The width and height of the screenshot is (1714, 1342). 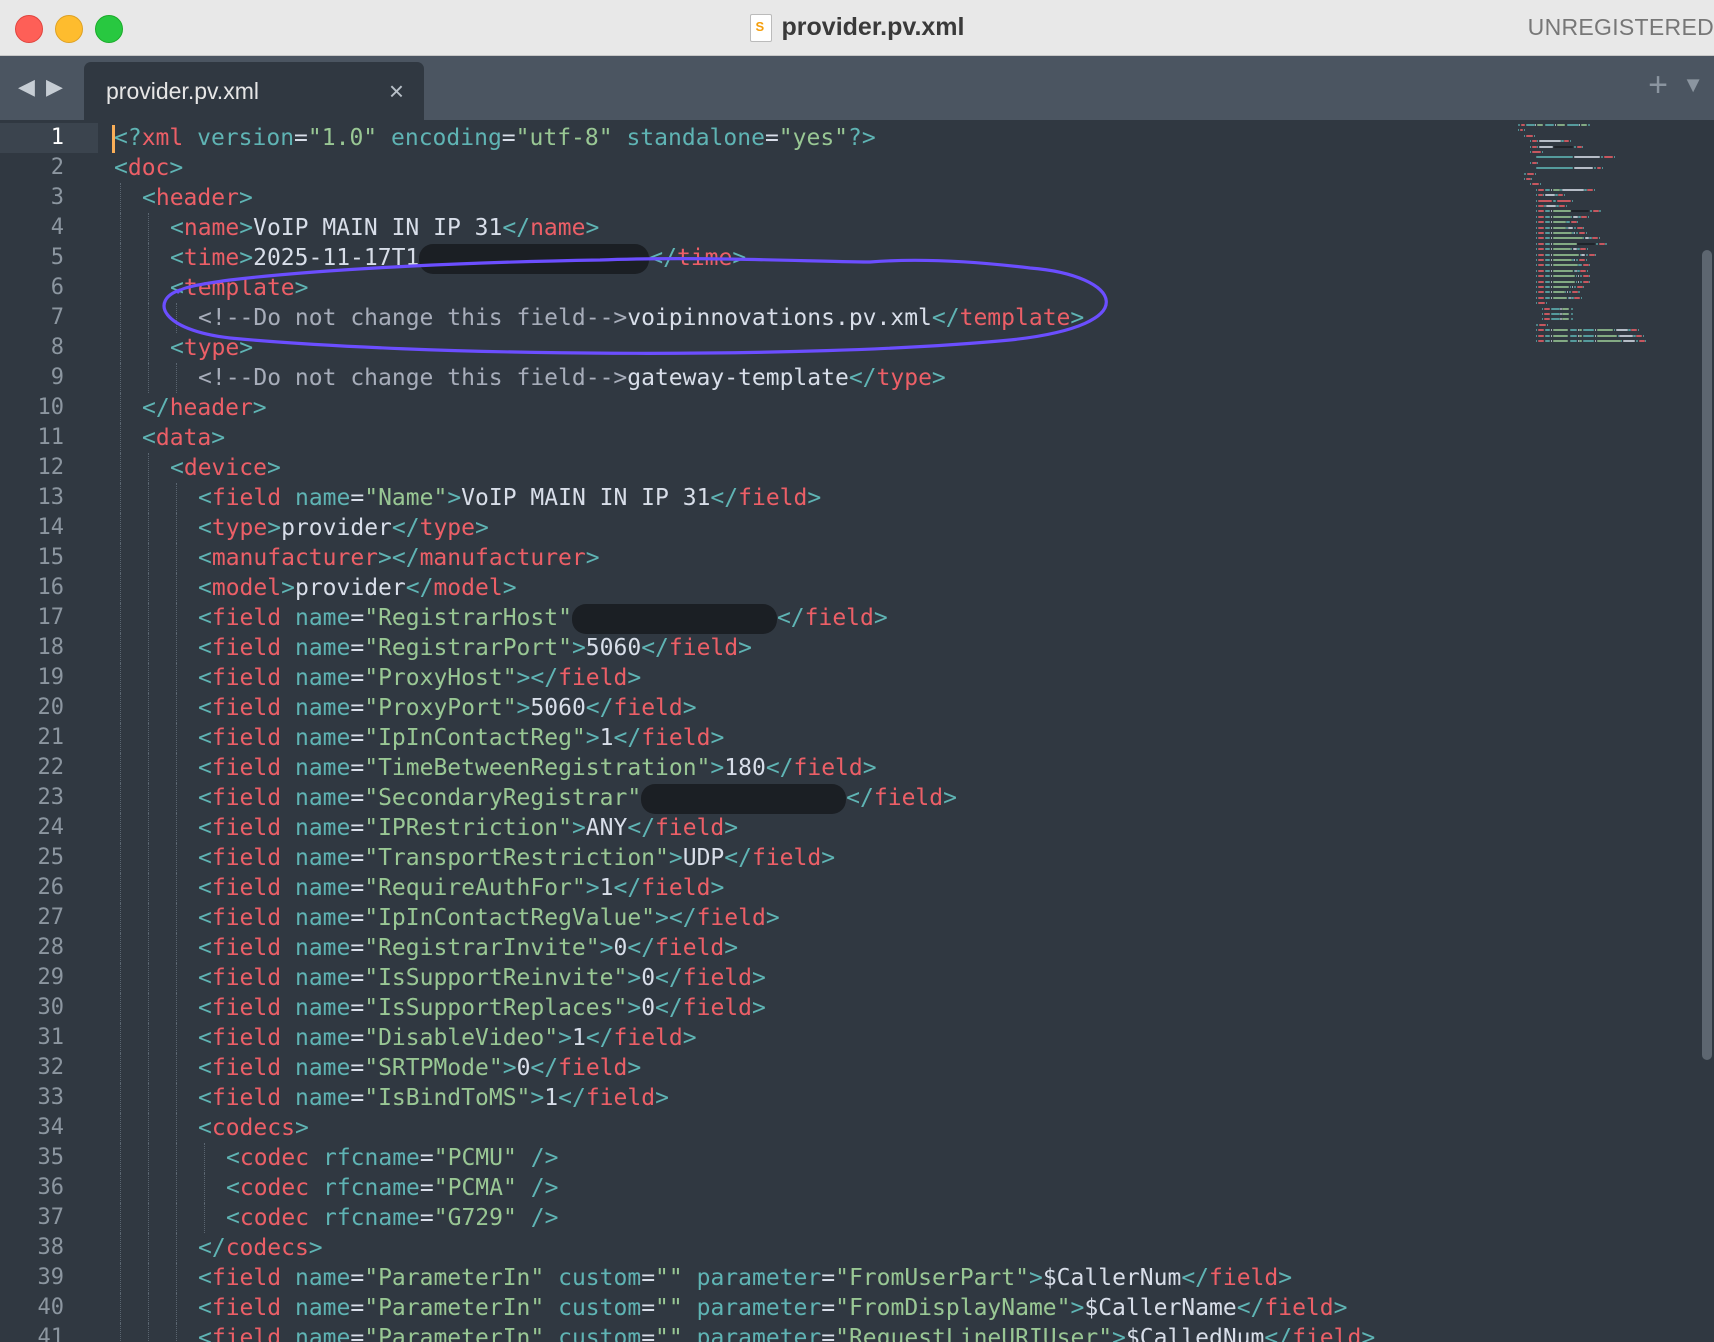 What do you see at coordinates (475, 648) in the screenshot?
I see `code-line: <field name="RegistrarPort">5060</field>` at bounding box center [475, 648].